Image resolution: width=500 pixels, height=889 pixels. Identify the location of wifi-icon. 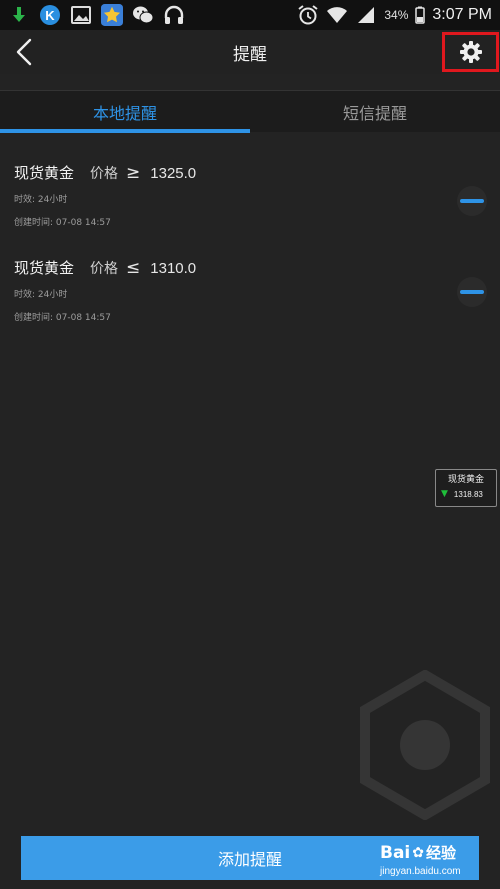
(337, 15).